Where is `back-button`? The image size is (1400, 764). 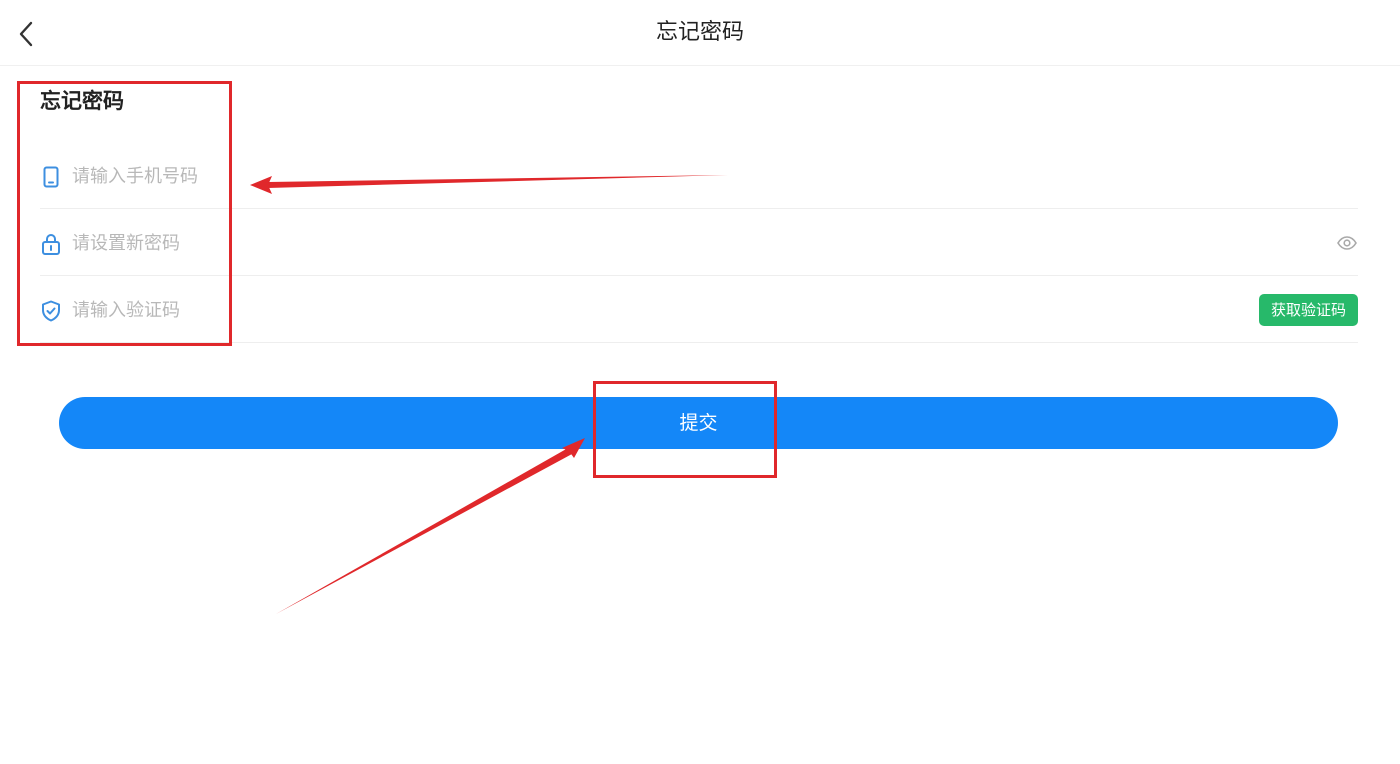 back-button is located at coordinates (26, 34).